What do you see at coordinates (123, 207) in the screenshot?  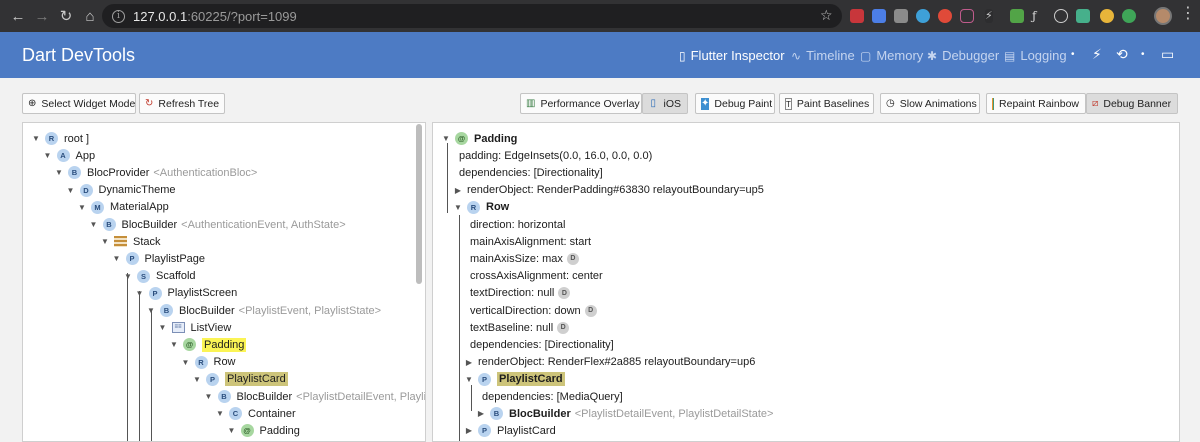 I see `tree-row: ▼ M MaterialApp` at bounding box center [123, 207].